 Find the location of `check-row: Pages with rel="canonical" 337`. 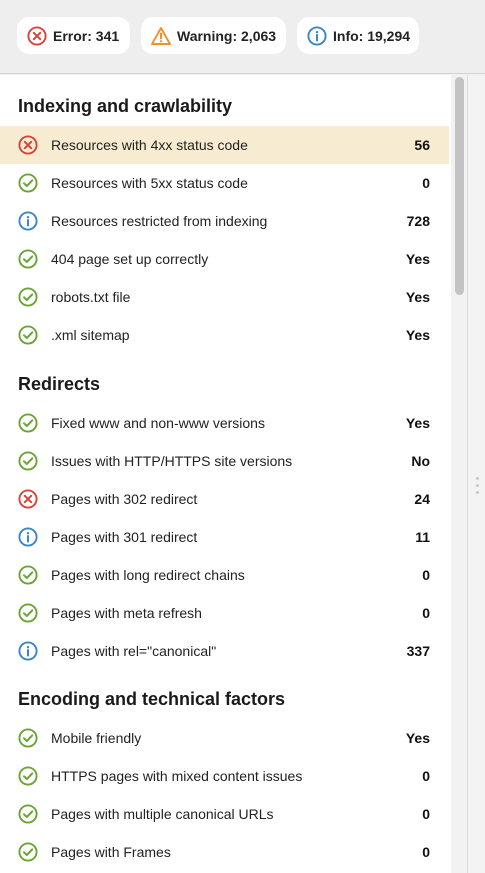

check-row: Pages with rel="canonical" 337 is located at coordinates (224, 651).